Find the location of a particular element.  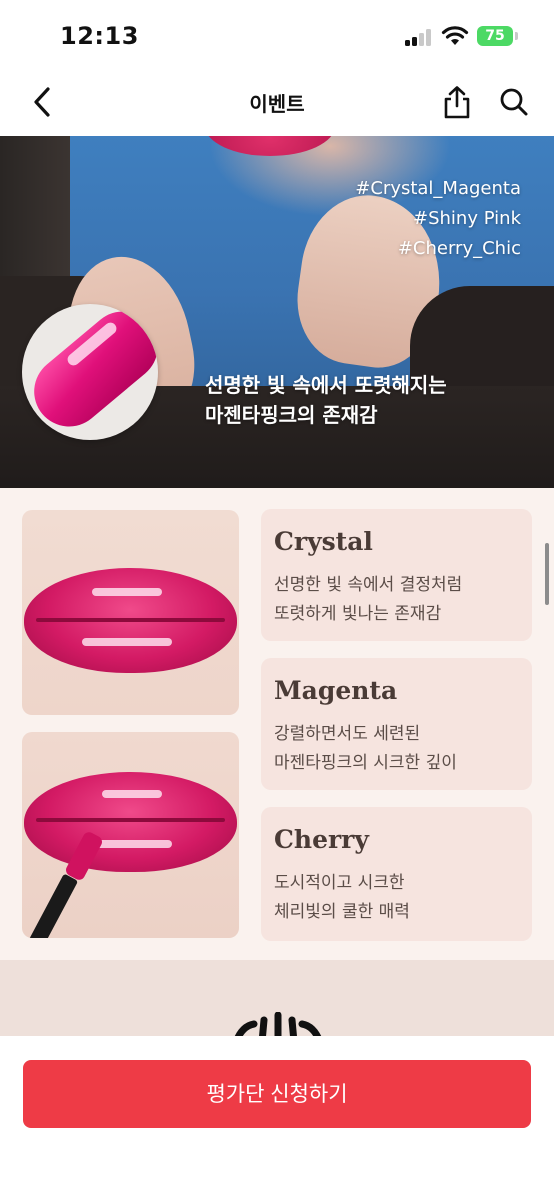

status-time: 12:13 is located at coordinates (99, 36).